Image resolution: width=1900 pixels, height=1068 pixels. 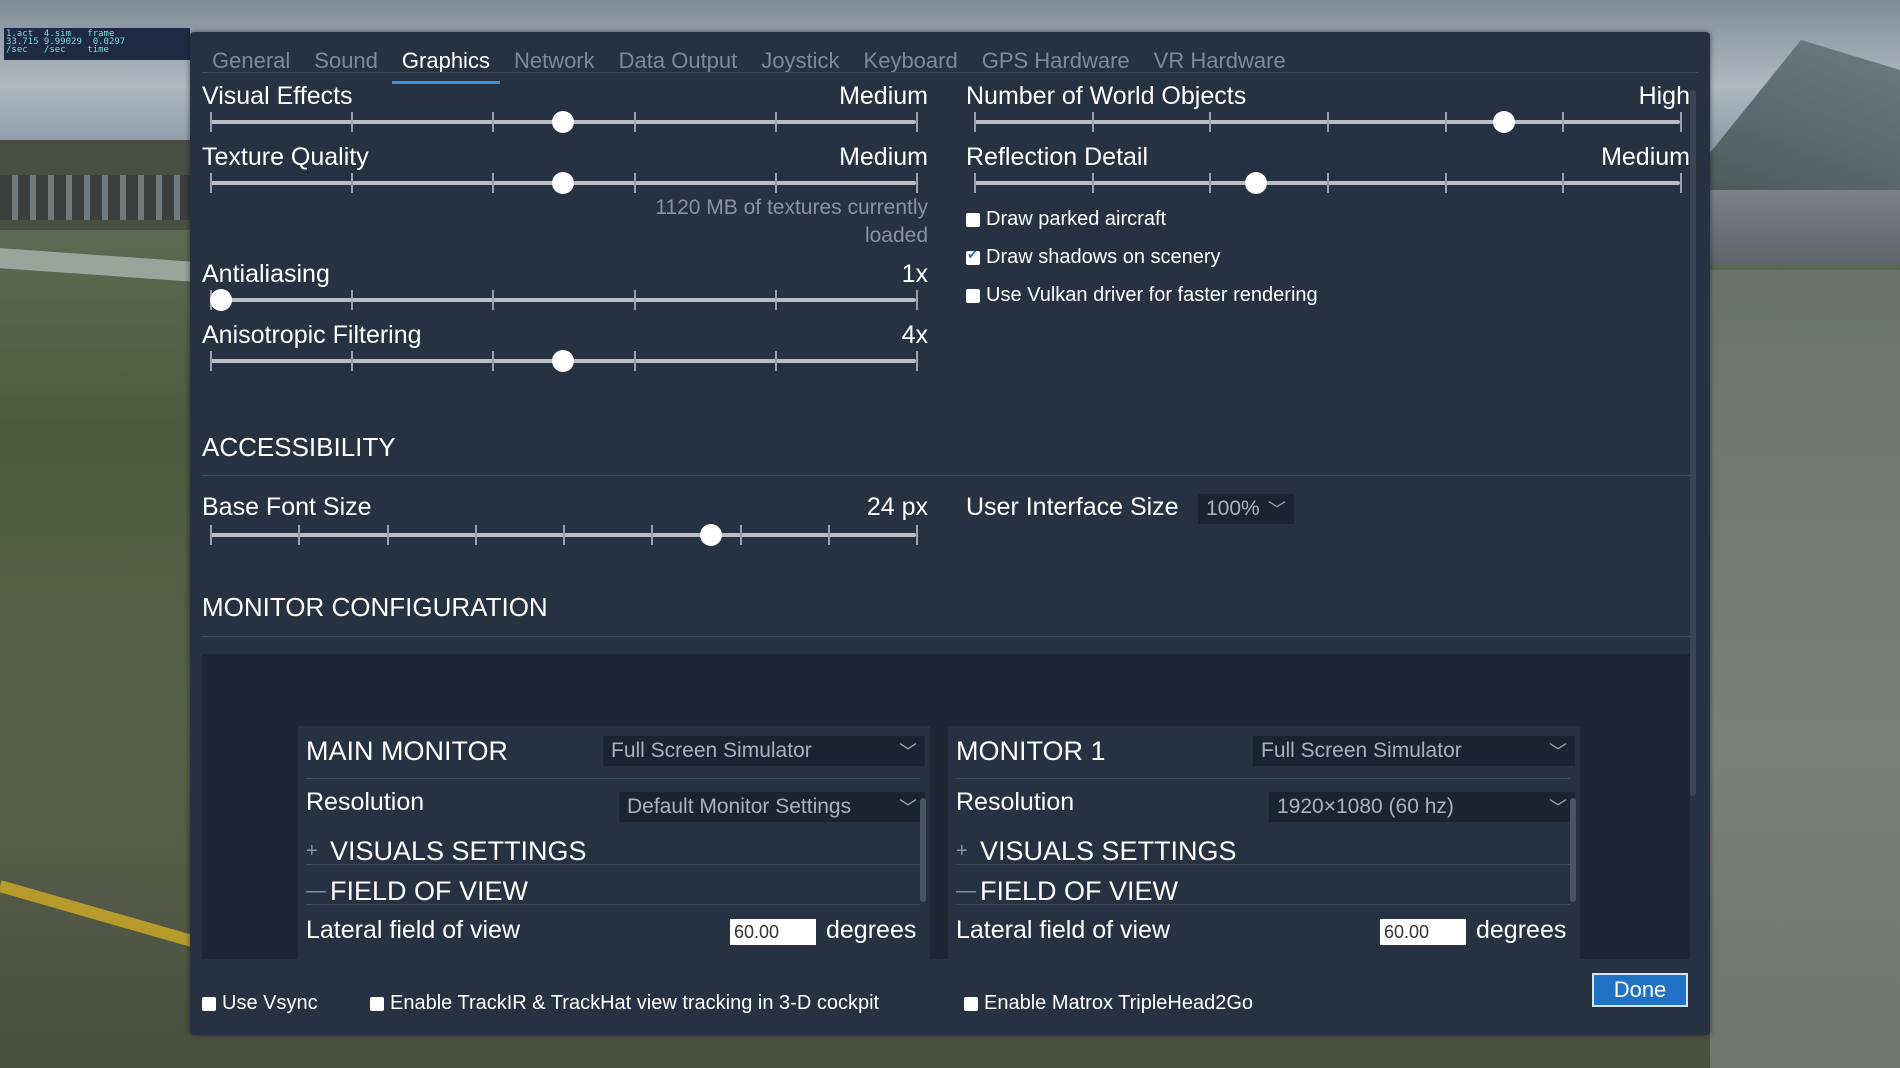 I want to click on tab-joystick: Joystick, so click(x=800, y=62).